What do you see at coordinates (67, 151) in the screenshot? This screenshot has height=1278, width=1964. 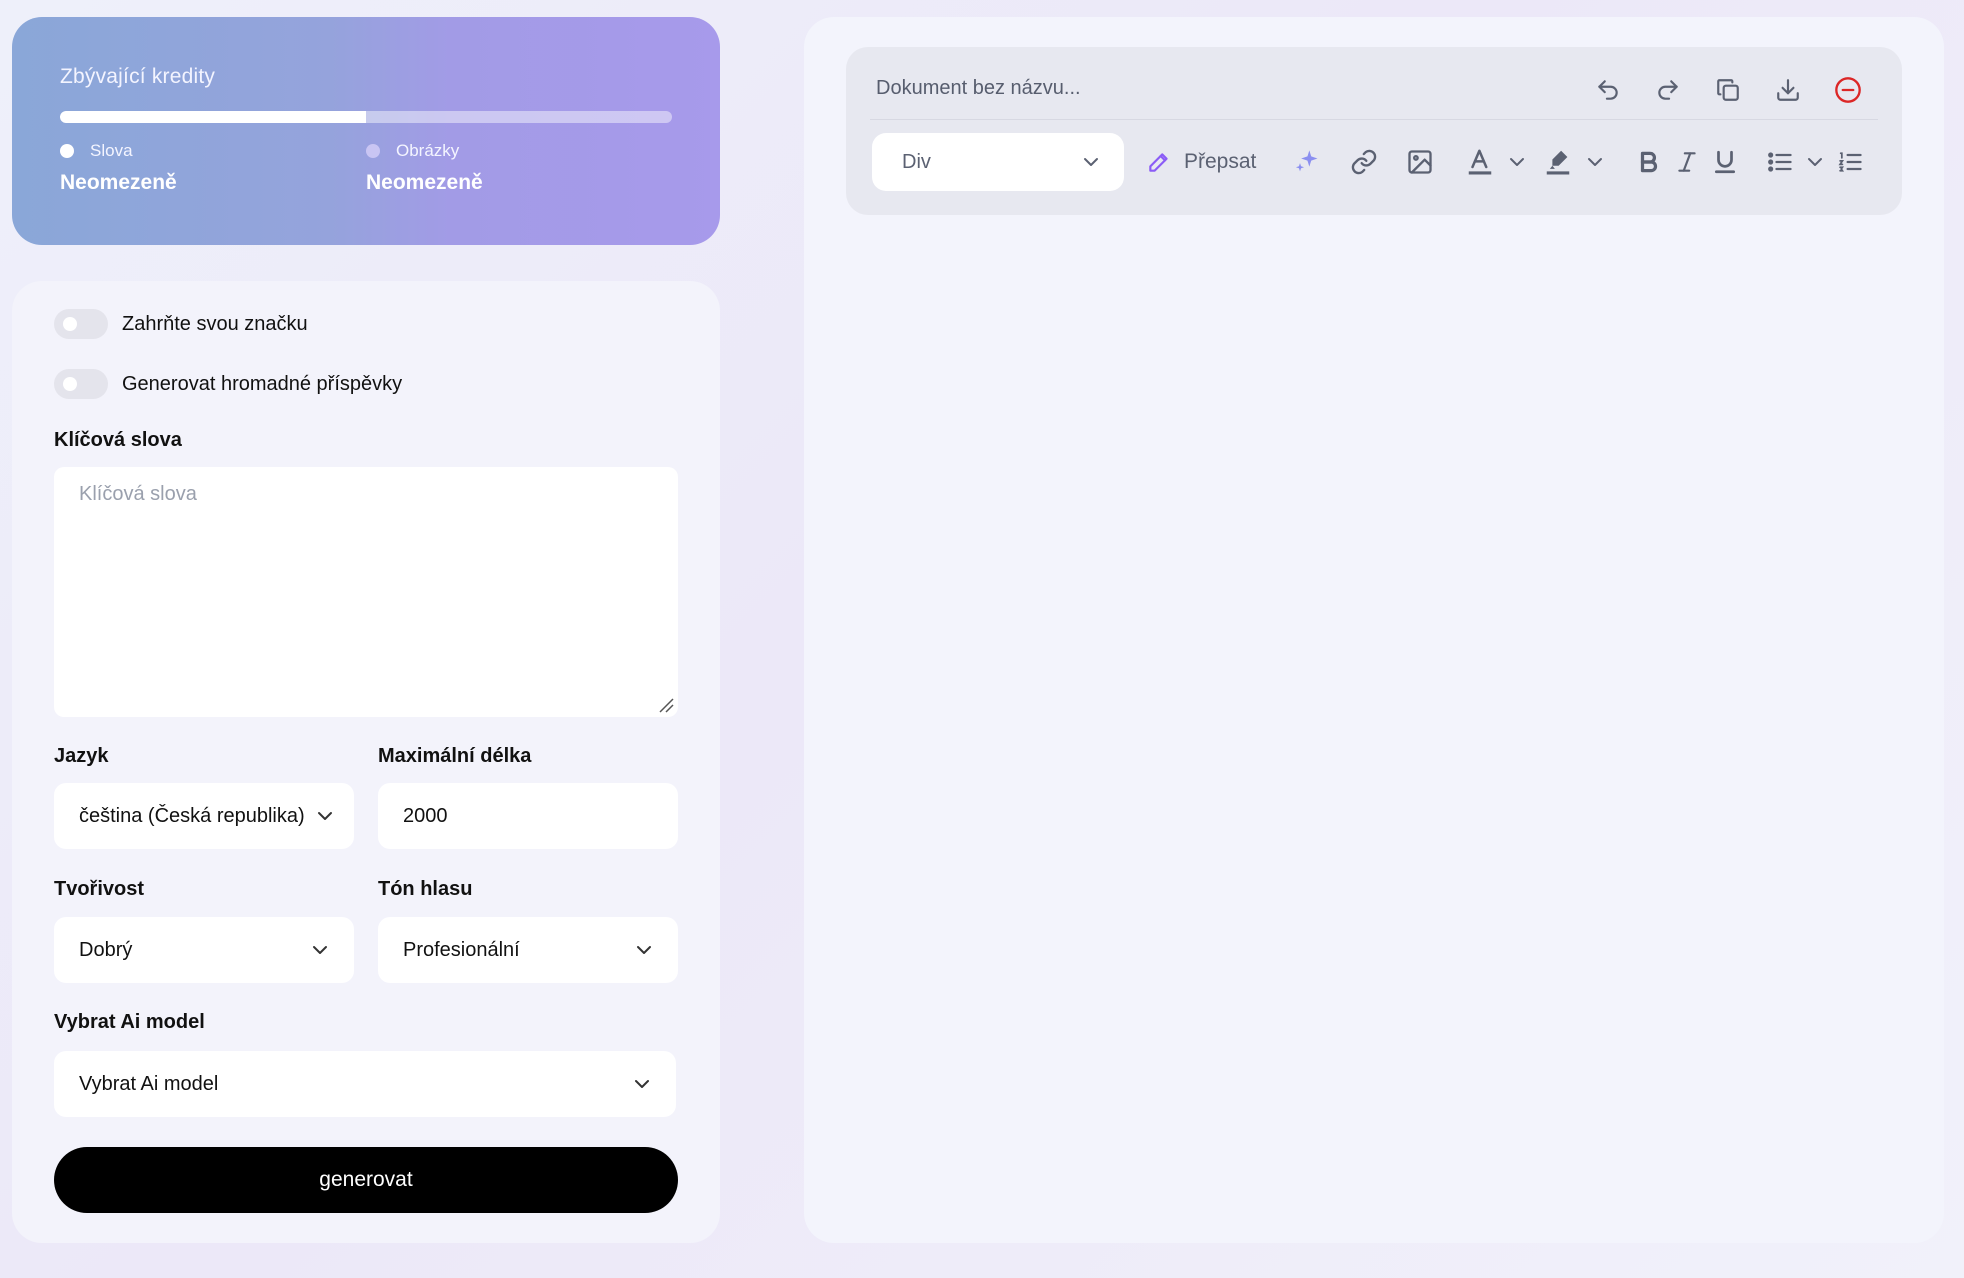 I see `words-legend-dot` at bounding box center [67, 151].